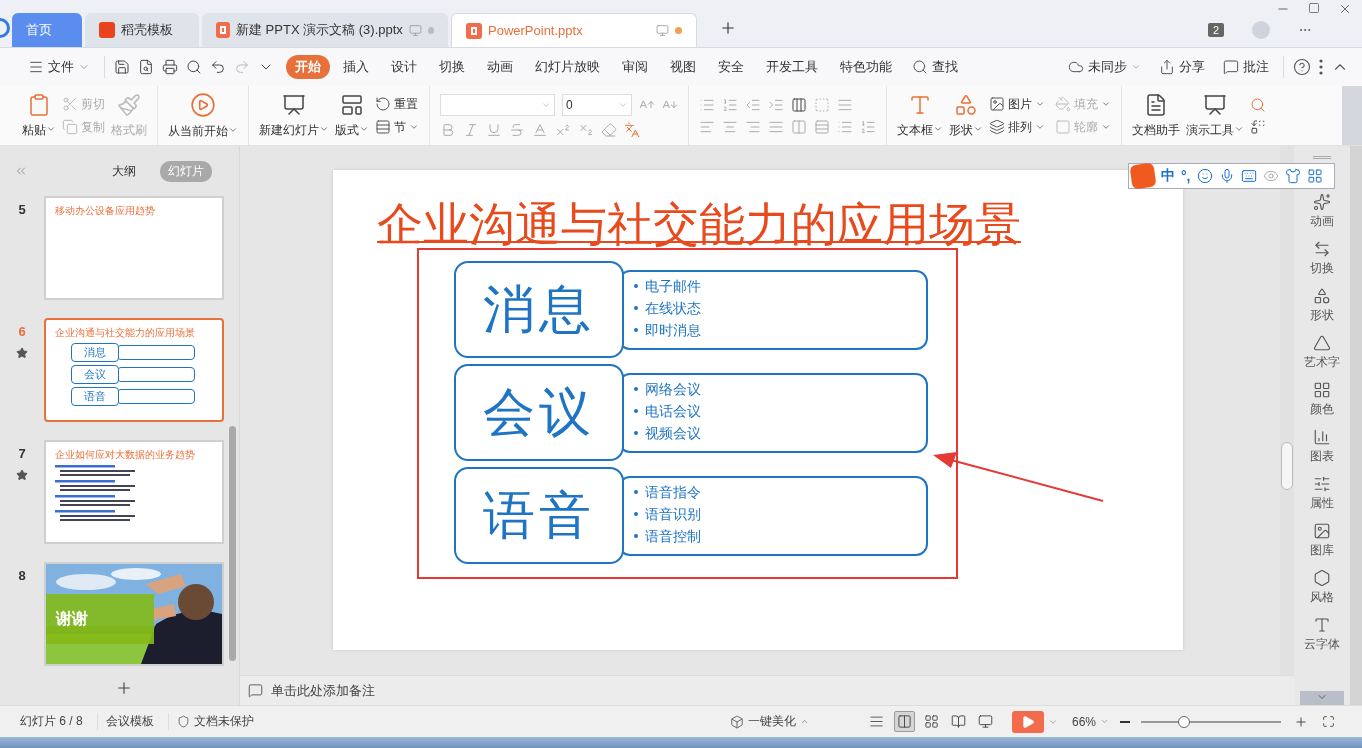  What do you see at coordinates (673, 389) in the screenshot?
I see `bullet-item: 网络会议` at bounding box center [673, 389].